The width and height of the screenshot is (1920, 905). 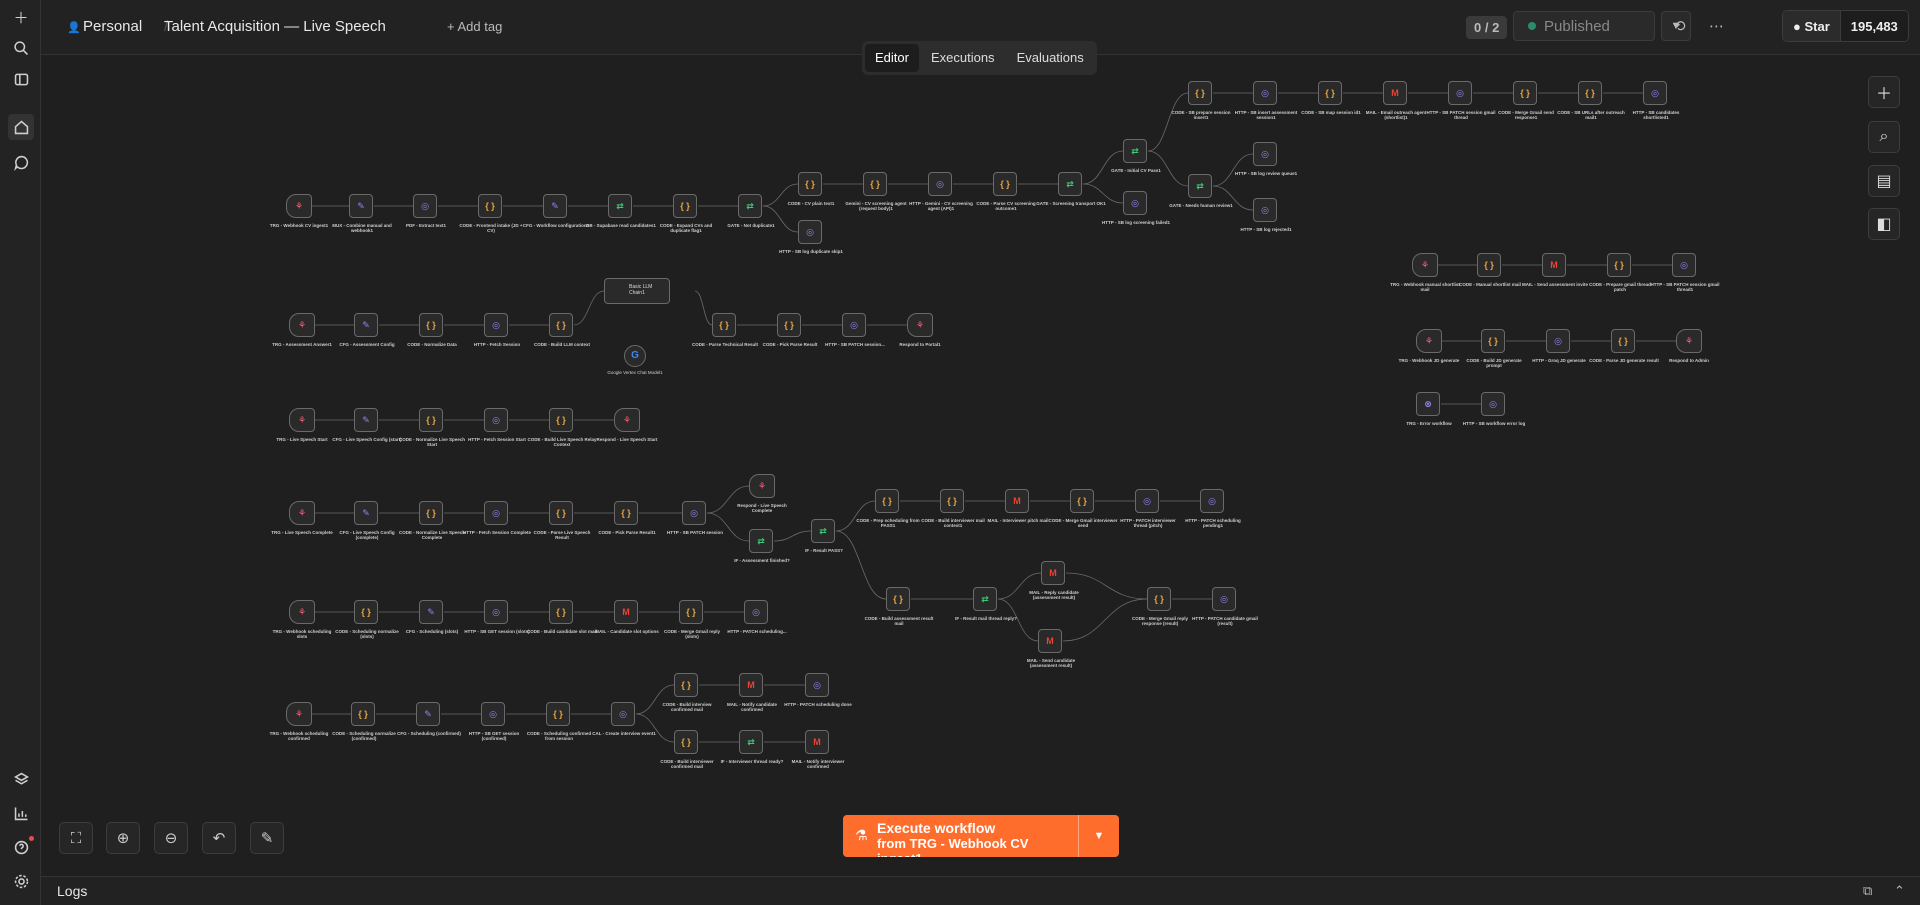 I want to click on workflow-node: { } CODE - Parse JD generate result, so click(x=1624, y=346).